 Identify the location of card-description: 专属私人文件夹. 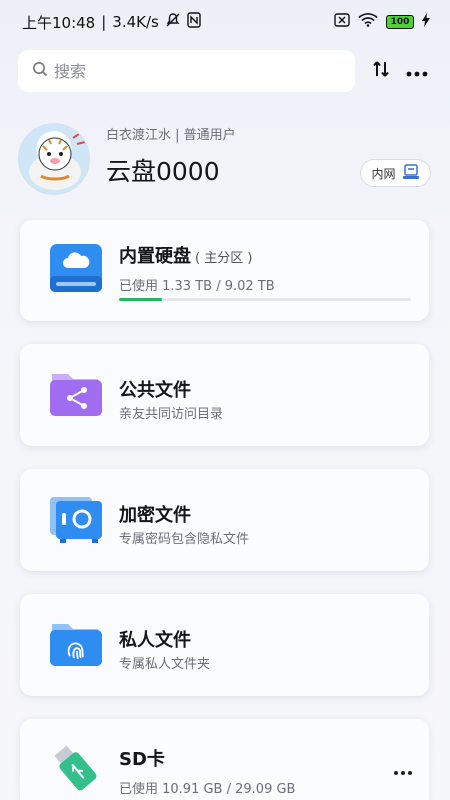
(165, 664).